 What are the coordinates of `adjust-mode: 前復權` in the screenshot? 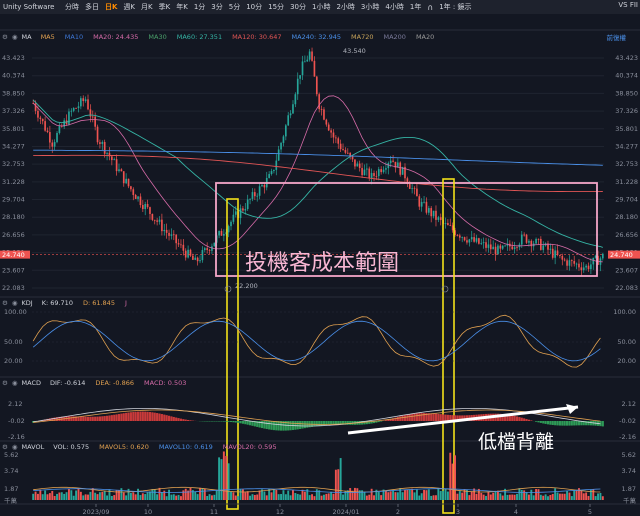 It's located at (617, 37).